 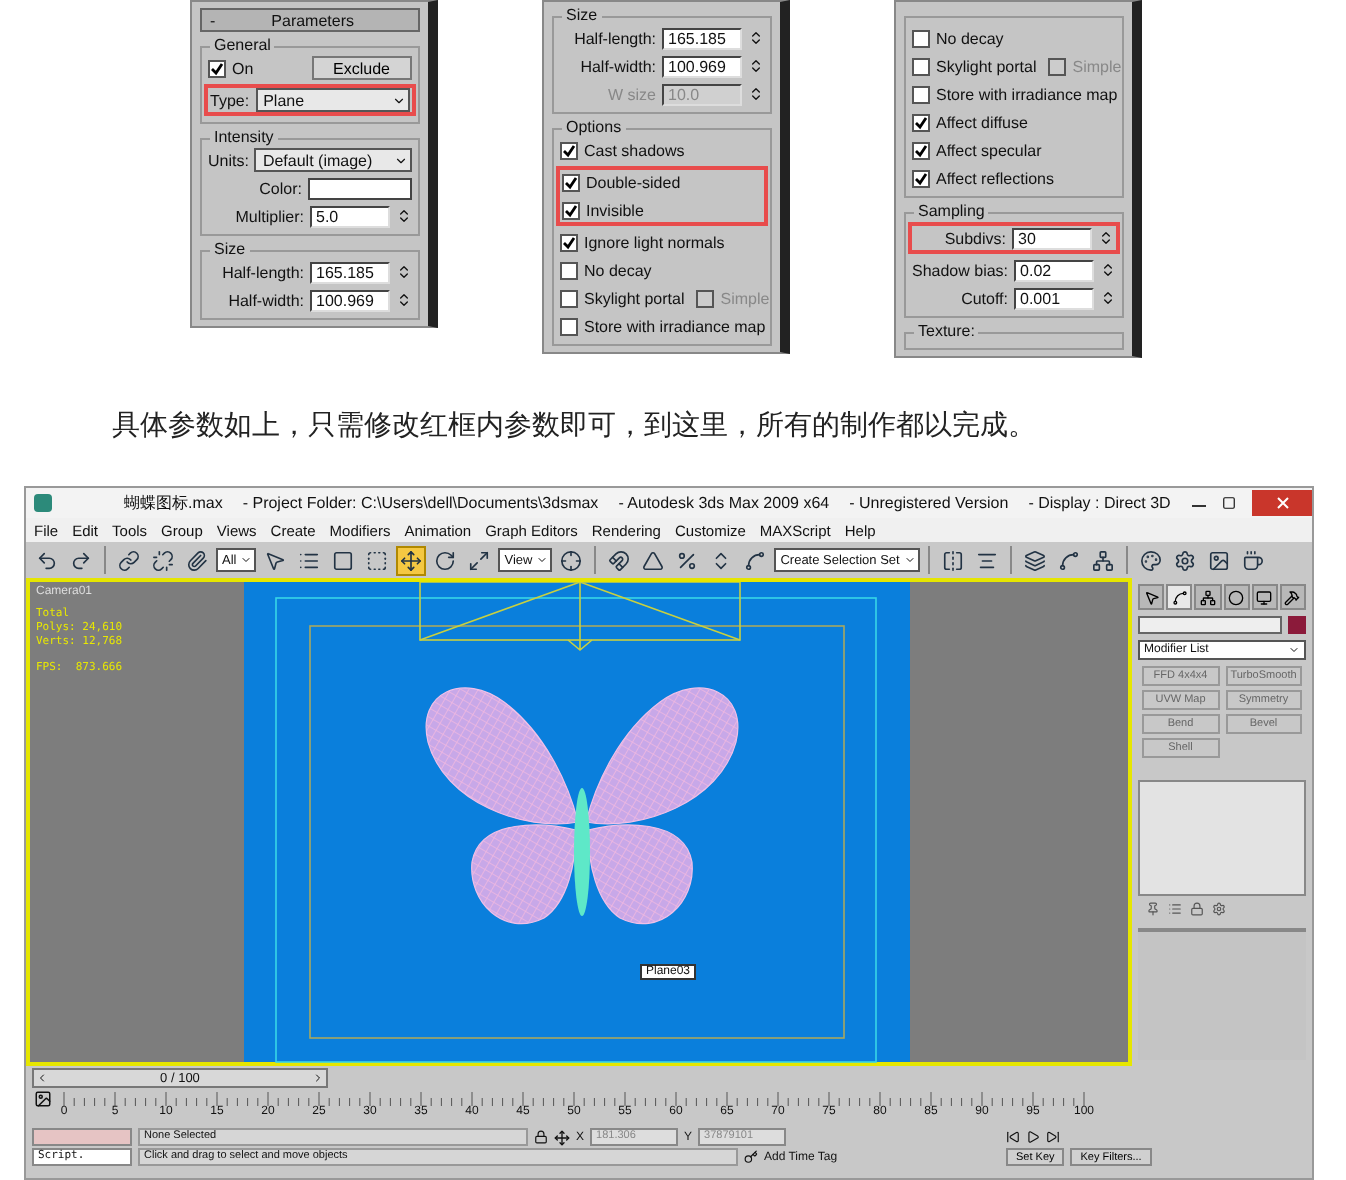 I want to click on field-label: W size, so click(x=632, y=94).